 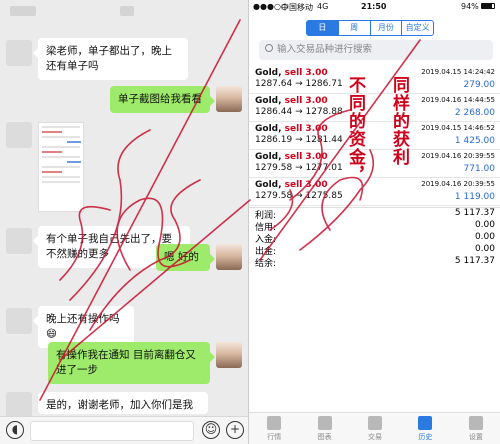 I want to click on search-icon, so click(x=269, y=48).